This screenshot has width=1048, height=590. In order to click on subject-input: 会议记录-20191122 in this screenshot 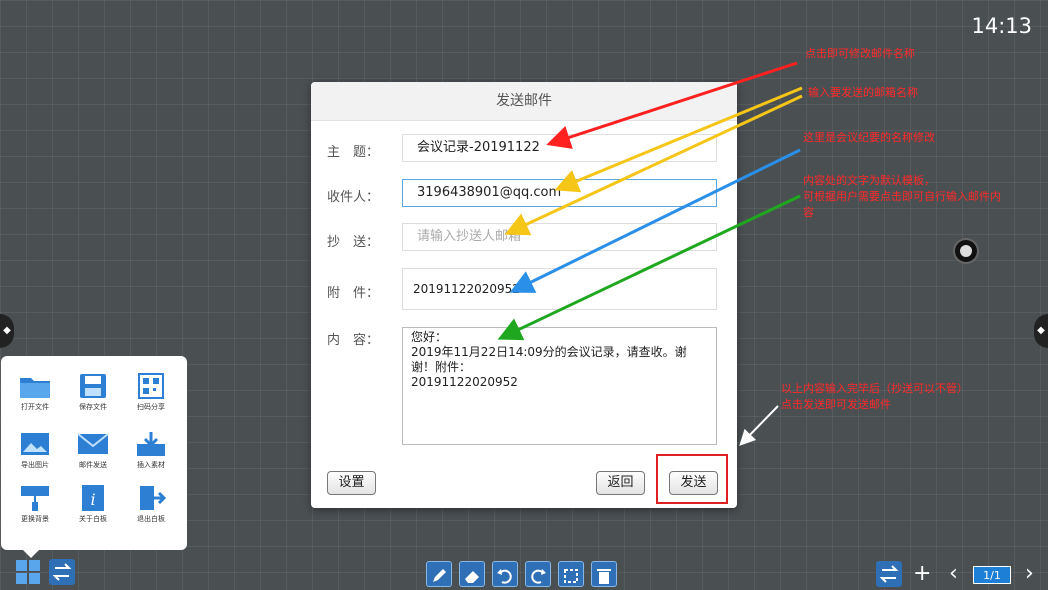, I will do `click(559, 148)`.